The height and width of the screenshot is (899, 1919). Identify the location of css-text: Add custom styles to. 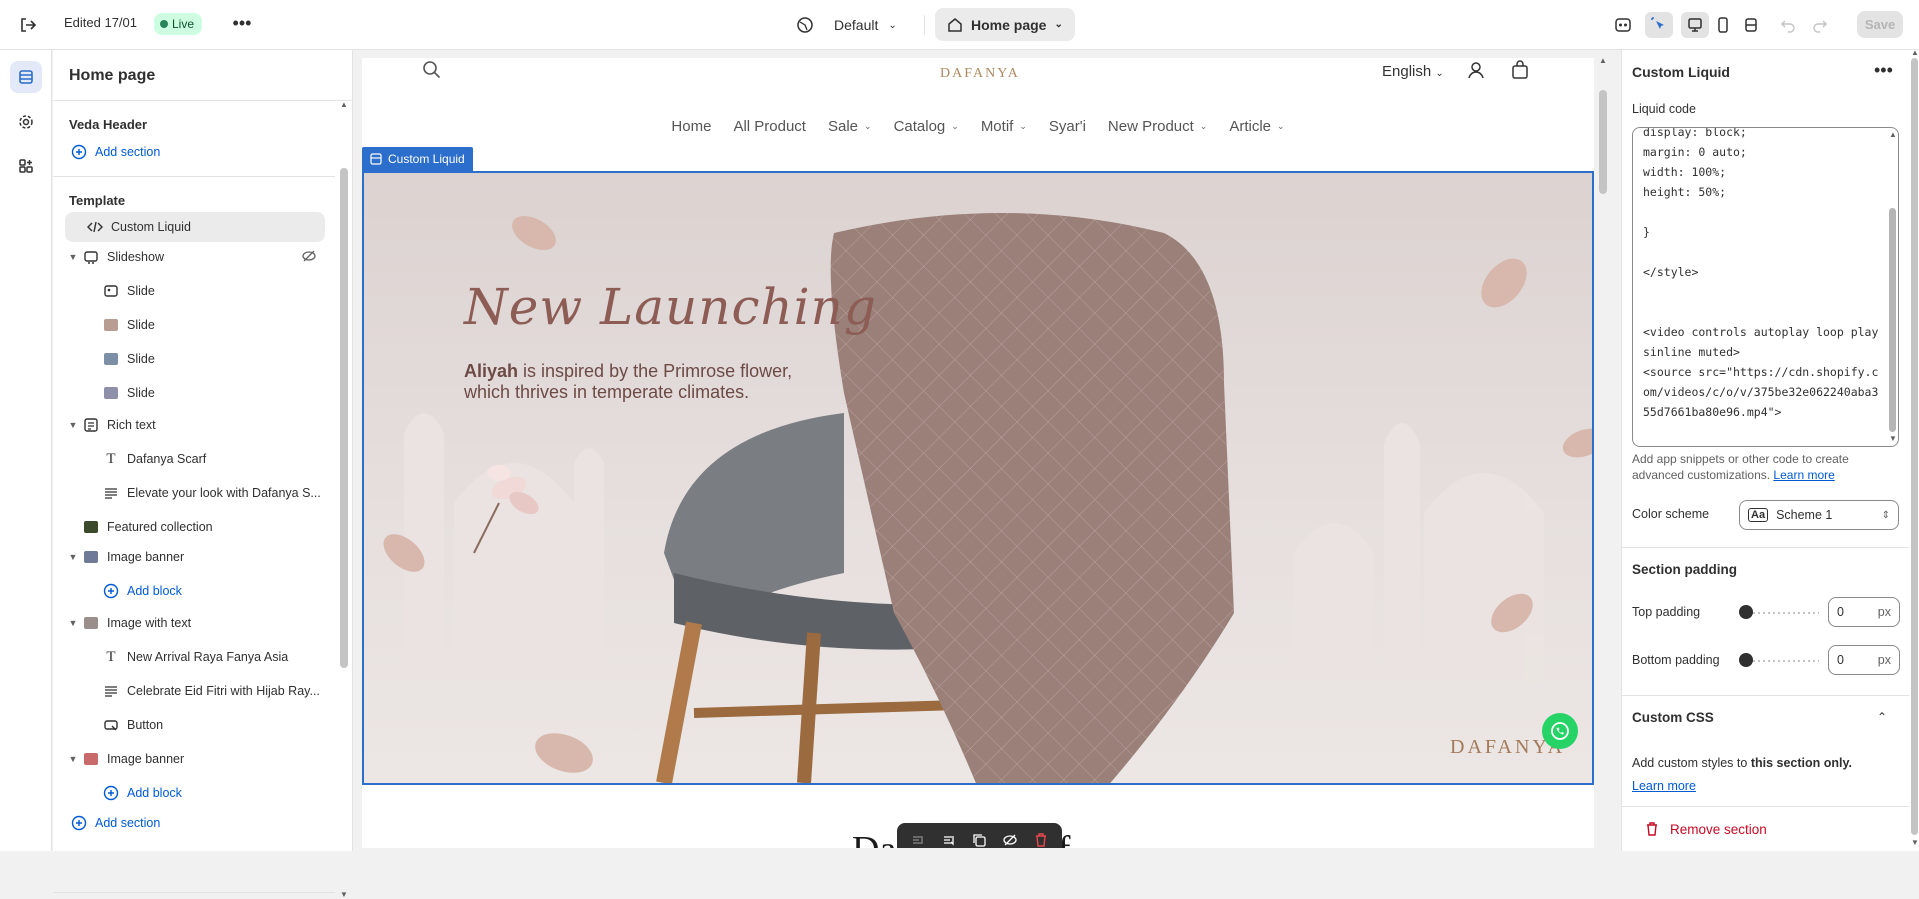
(1691, 763).